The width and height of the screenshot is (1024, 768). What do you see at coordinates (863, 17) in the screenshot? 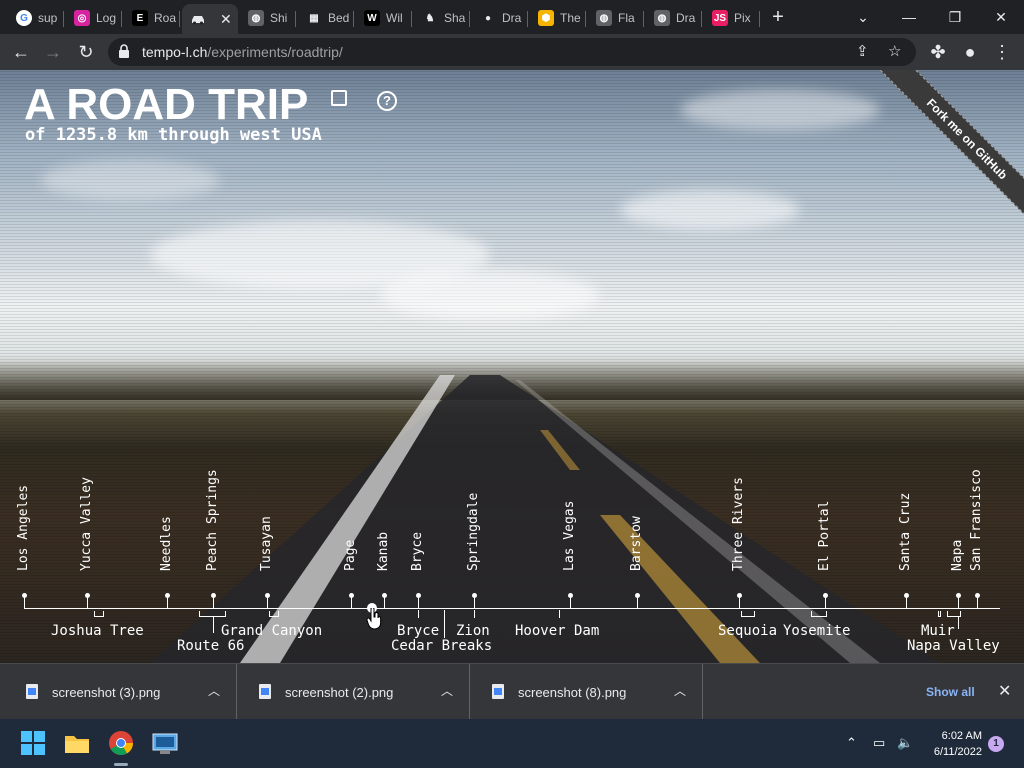
I see `tab-search-button: ⌄` at bounding box center [863, 17].